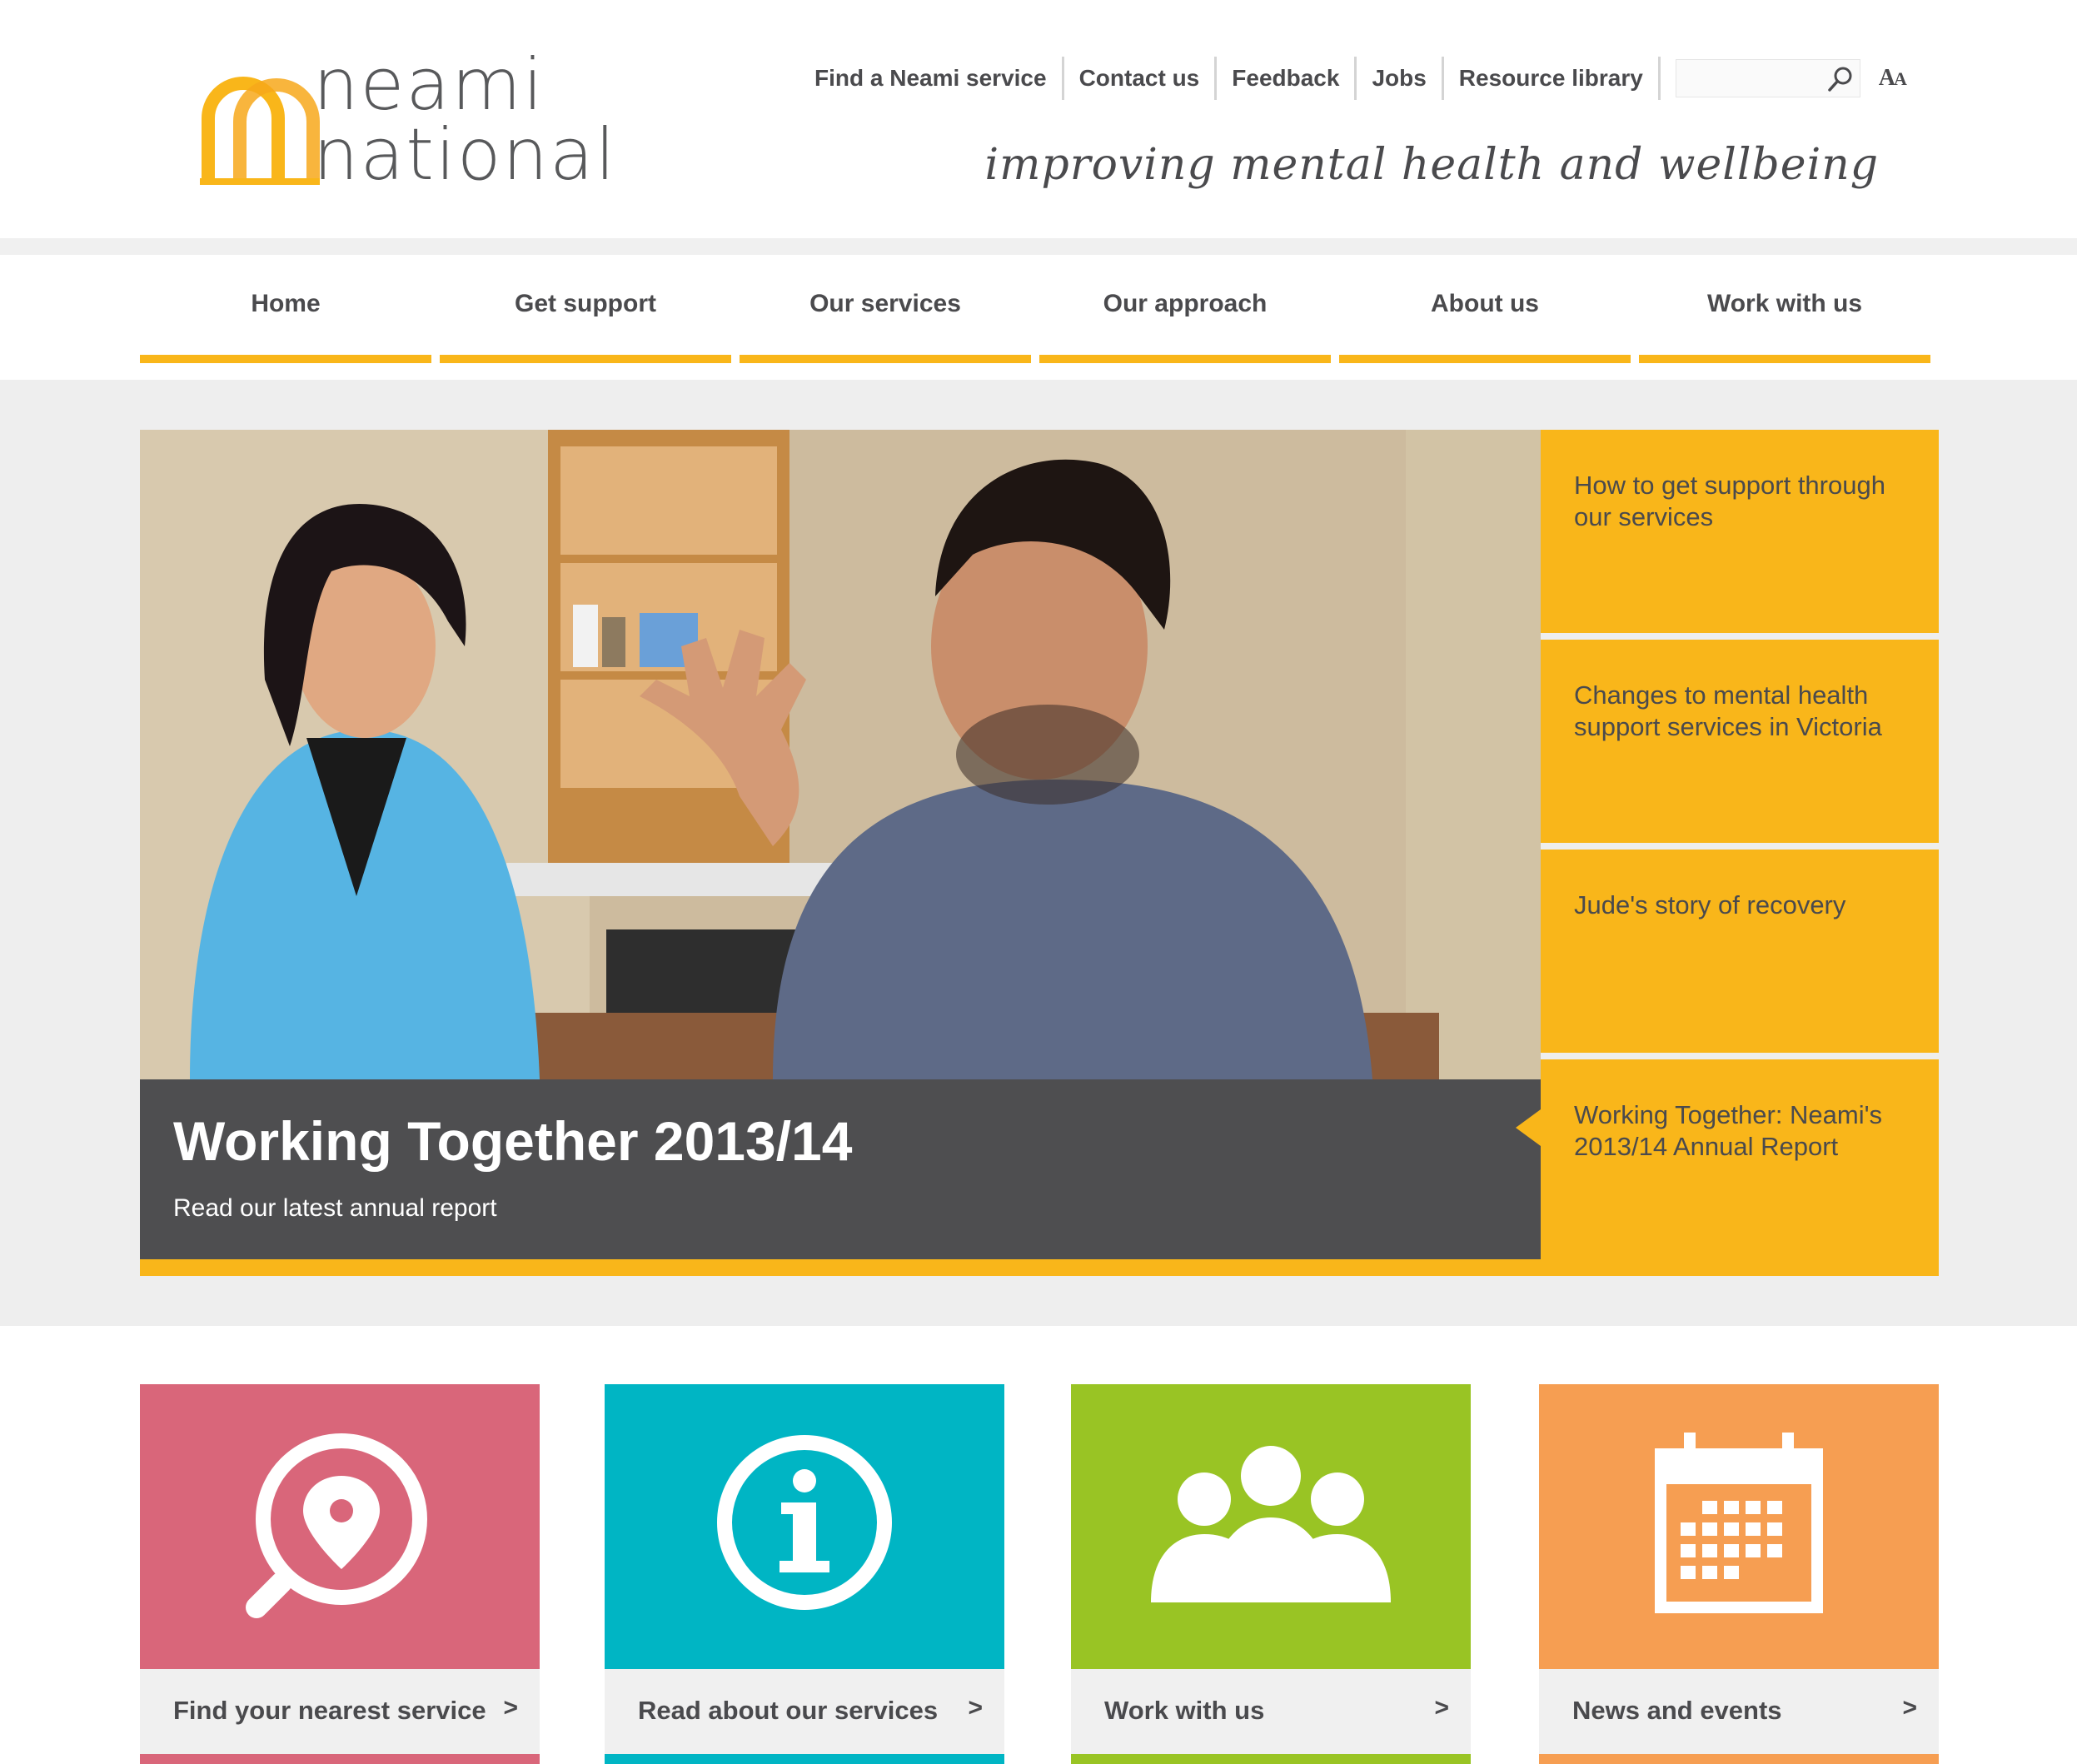  Describe the element at coordinates (931, 78) in the screenshot. I see `util-link-find-service: Find a Neami service` at that location.